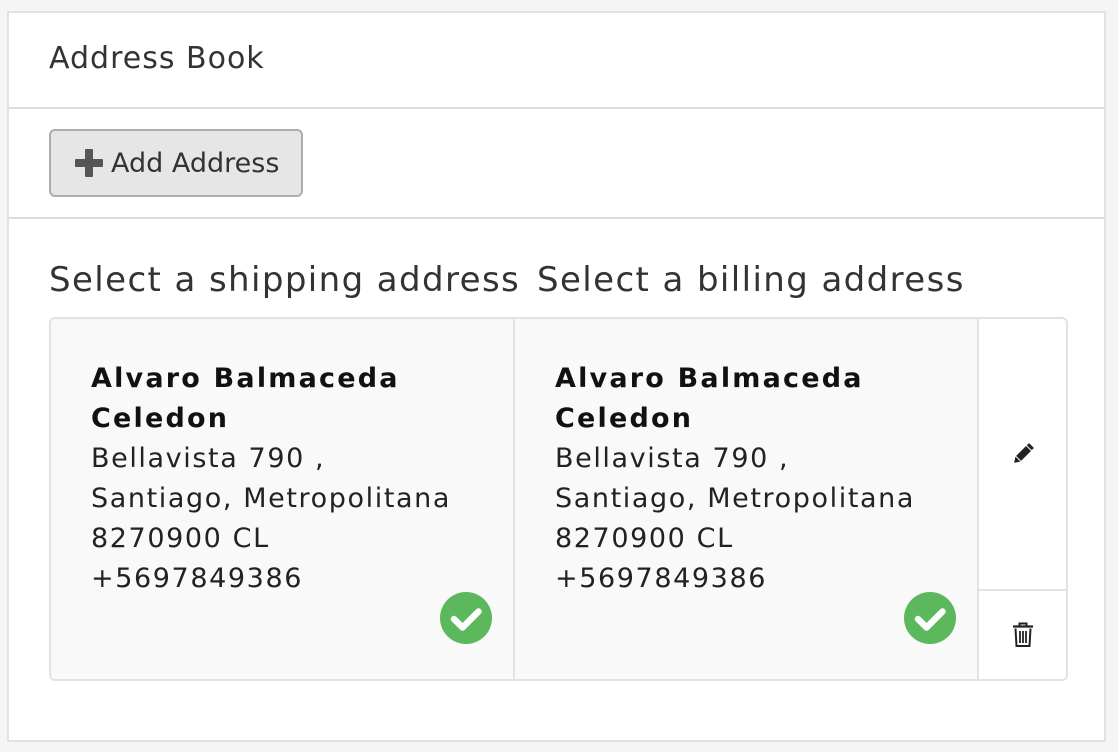  I want to click on add-address-button: Add Address, so click(176, 163).